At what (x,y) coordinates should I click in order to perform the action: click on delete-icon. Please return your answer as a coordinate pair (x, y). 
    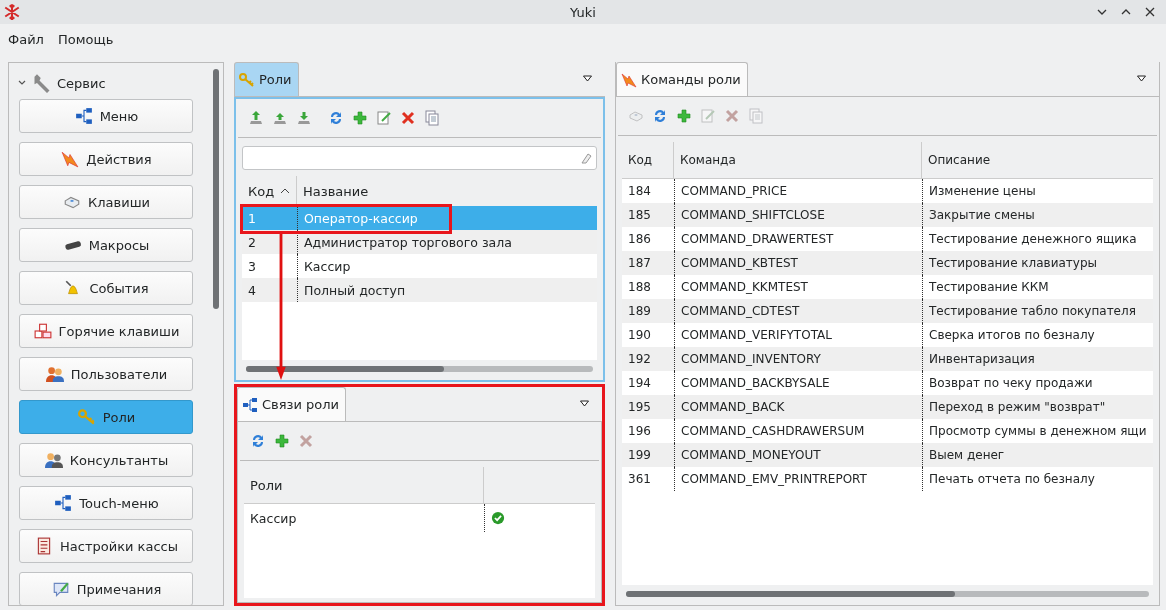
    Looking at the image, I should click on (408, 118).